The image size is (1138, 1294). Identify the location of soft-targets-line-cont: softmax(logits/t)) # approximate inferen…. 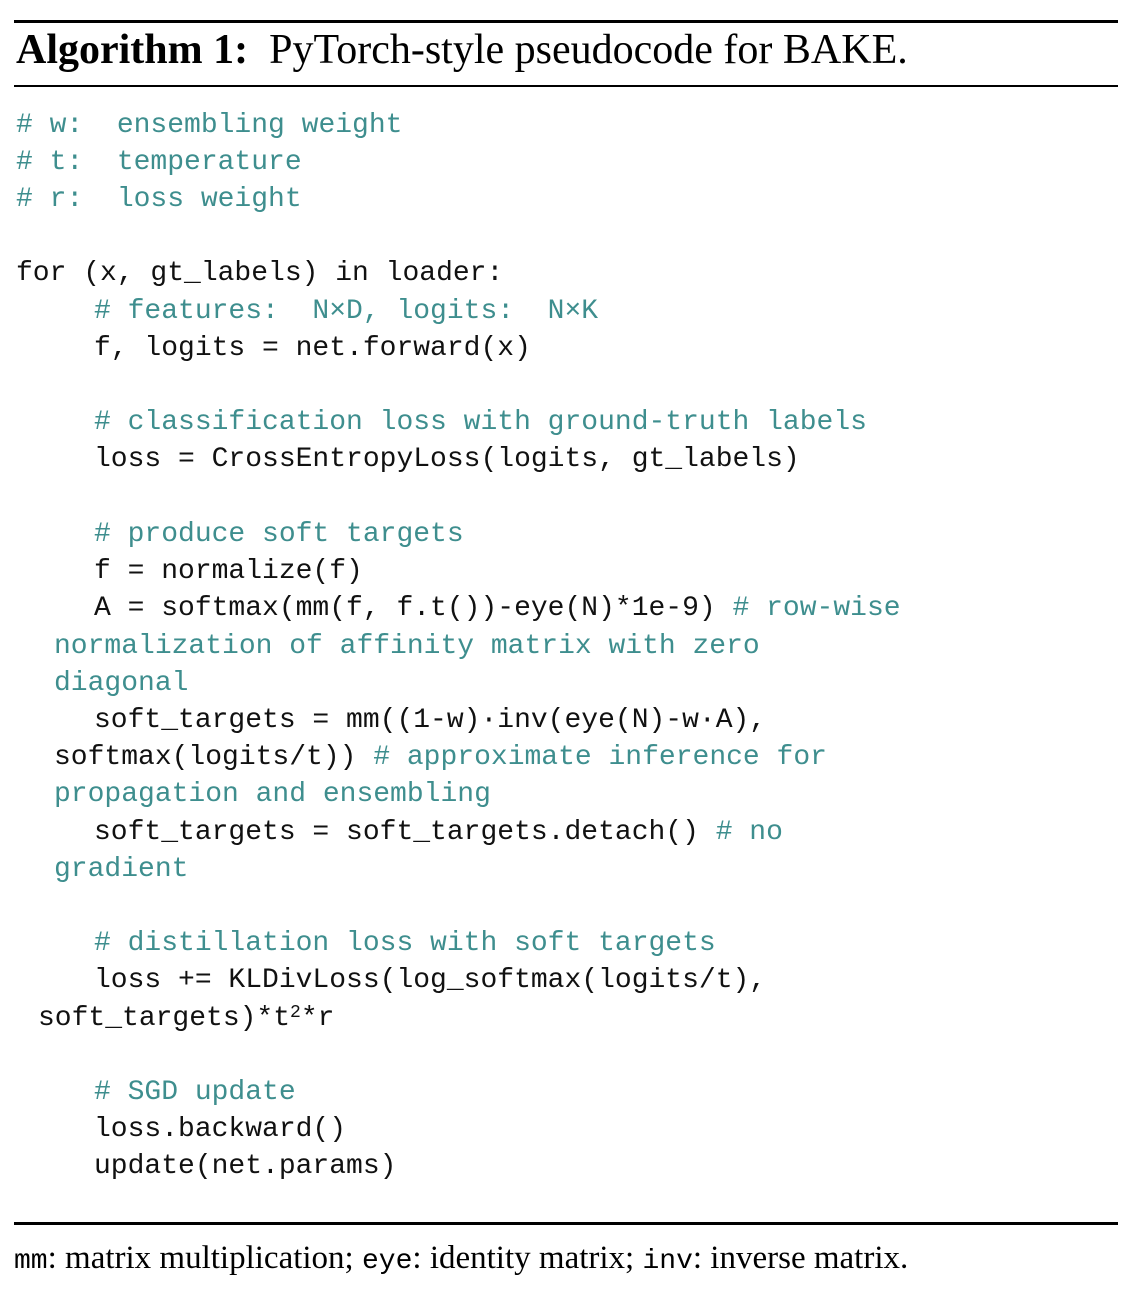
(440, 758).